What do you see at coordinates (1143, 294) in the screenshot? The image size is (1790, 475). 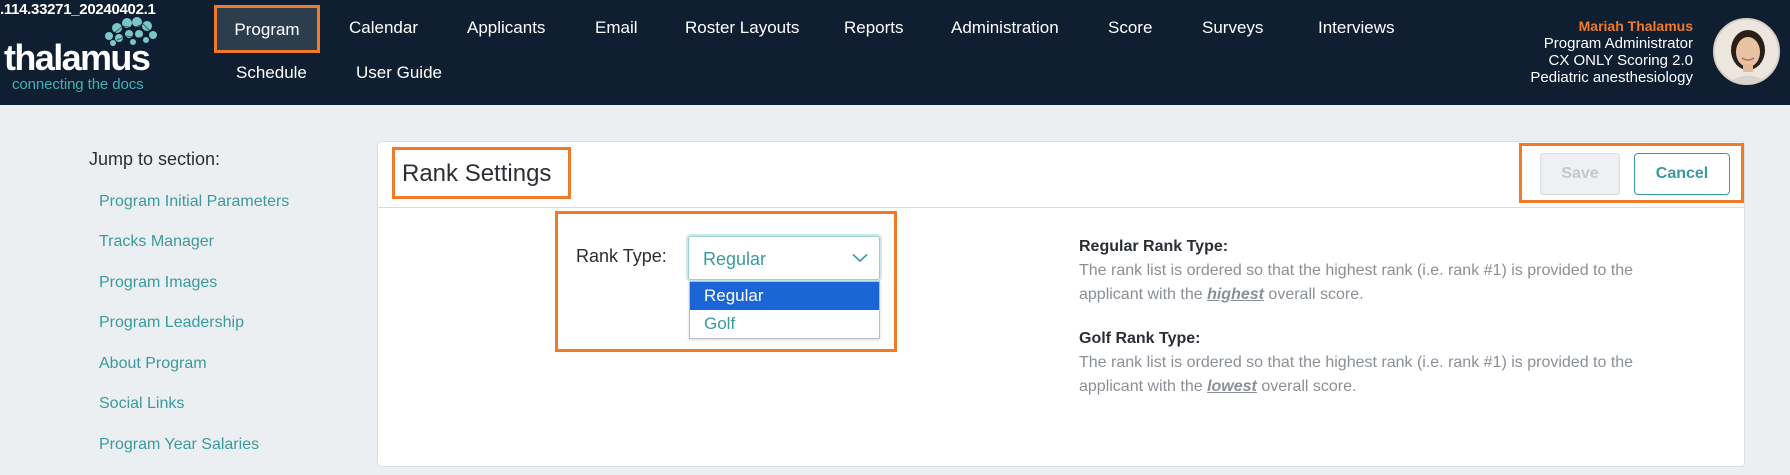 I see `regular-rank-line2-pre: applicant with the` at bounding box center [1143, 294].